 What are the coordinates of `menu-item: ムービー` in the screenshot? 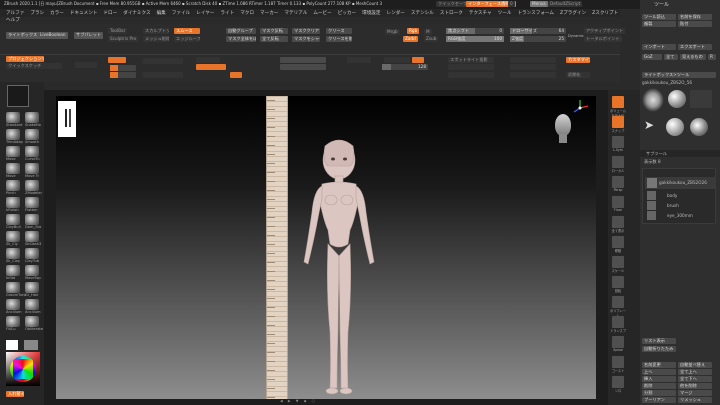 It's located at (322, 13).